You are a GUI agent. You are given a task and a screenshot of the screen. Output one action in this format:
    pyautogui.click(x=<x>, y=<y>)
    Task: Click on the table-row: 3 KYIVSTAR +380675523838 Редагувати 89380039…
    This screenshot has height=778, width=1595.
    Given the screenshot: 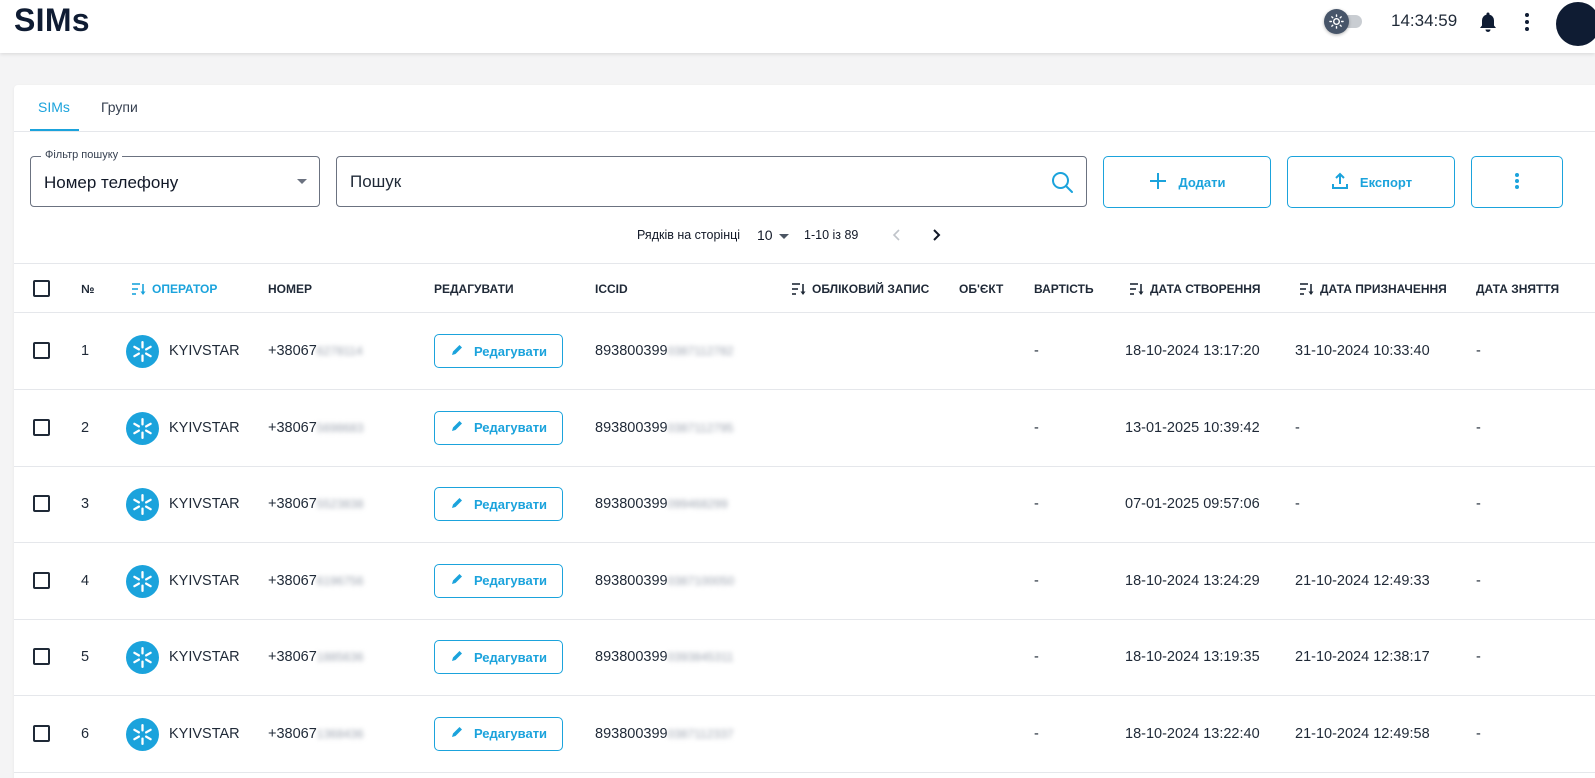 What is the action you would take?
    pyautogui.click(x=804, y=504)
    